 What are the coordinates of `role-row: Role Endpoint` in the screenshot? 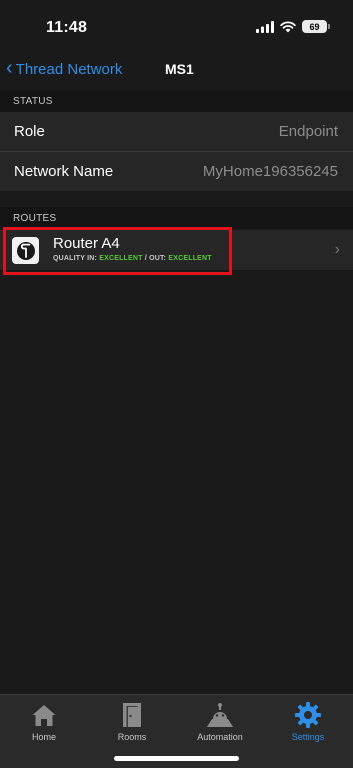 It's located at (176, 131).